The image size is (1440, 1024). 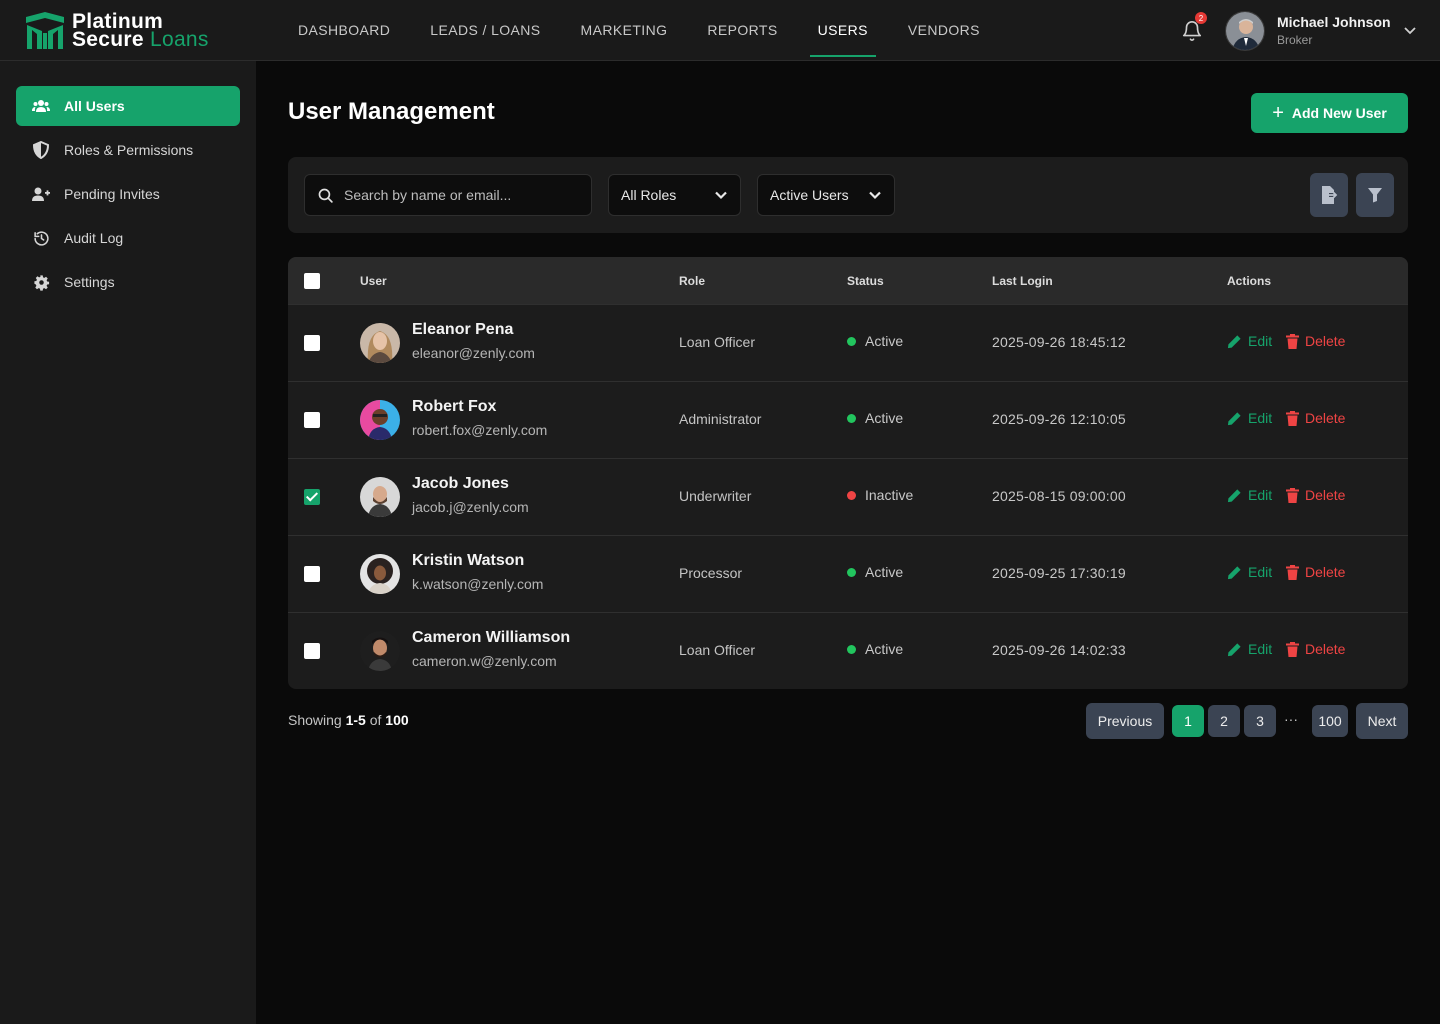 I want to click on sidebar-item-audit-log: Audit Log, so click(x=128, y=238).